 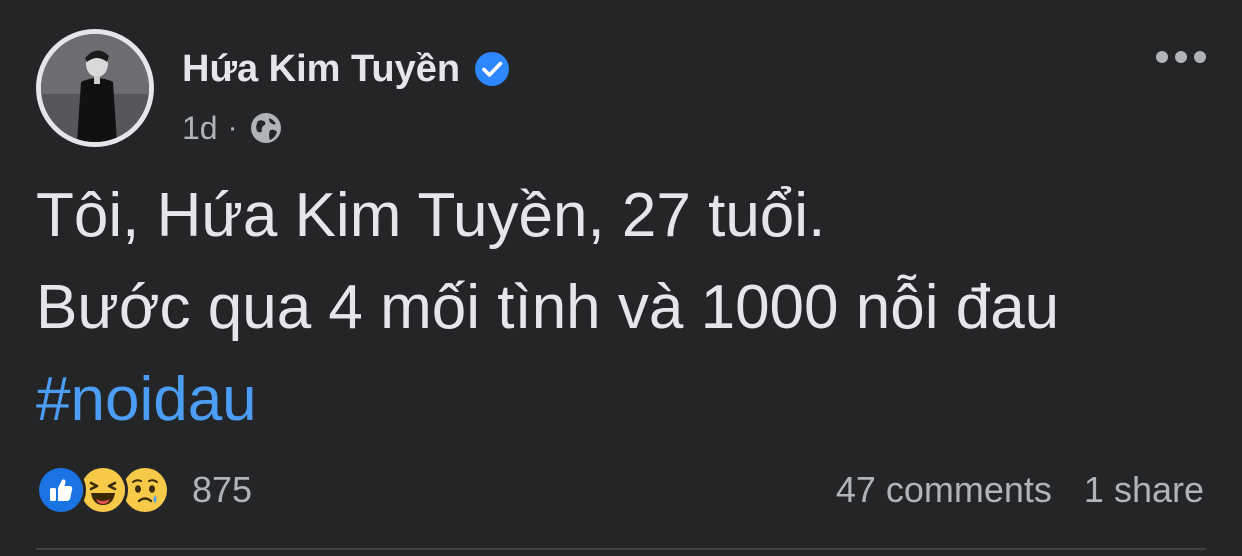 I want to click on author-name: Hứa Kim Tuyền, so click(x=321, y=69).